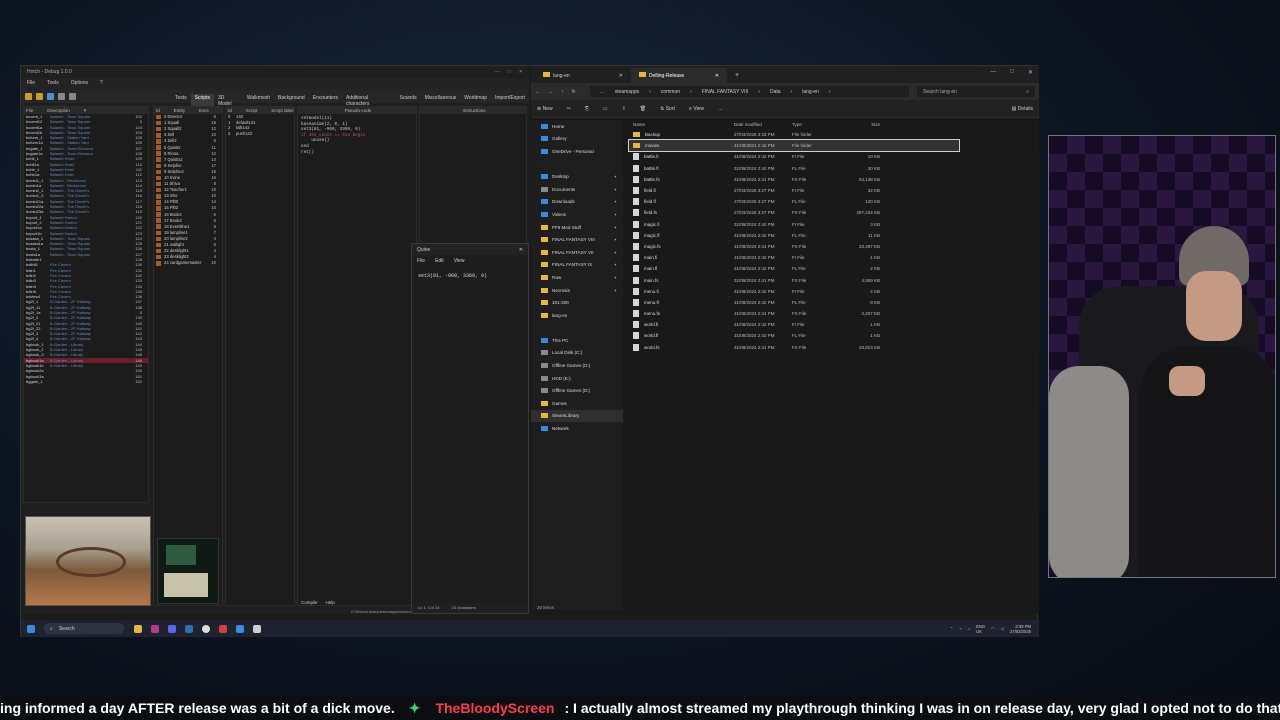  Describe the element at coordinates (497, 72) in the screenshot. I see `minimize-icon: —` at that location.